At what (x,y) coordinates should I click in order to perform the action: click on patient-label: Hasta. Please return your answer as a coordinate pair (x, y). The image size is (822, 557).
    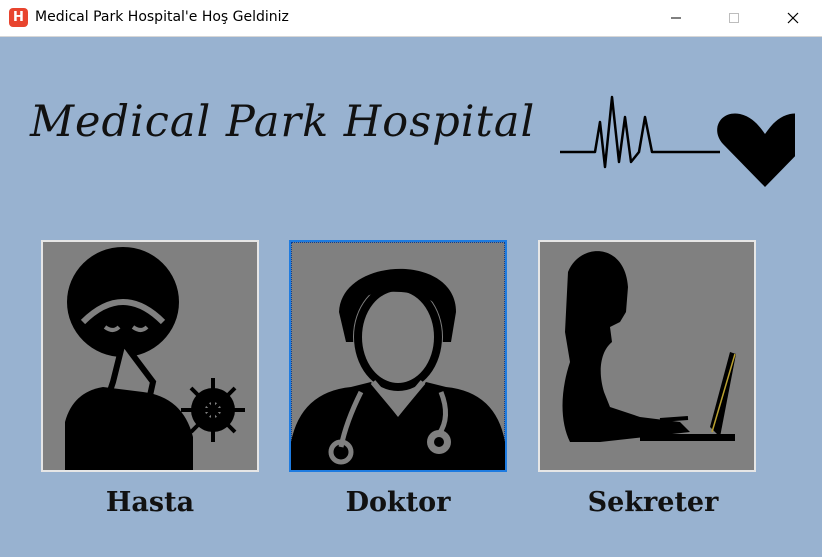
    Looking at the image, I should click on (150, 502).